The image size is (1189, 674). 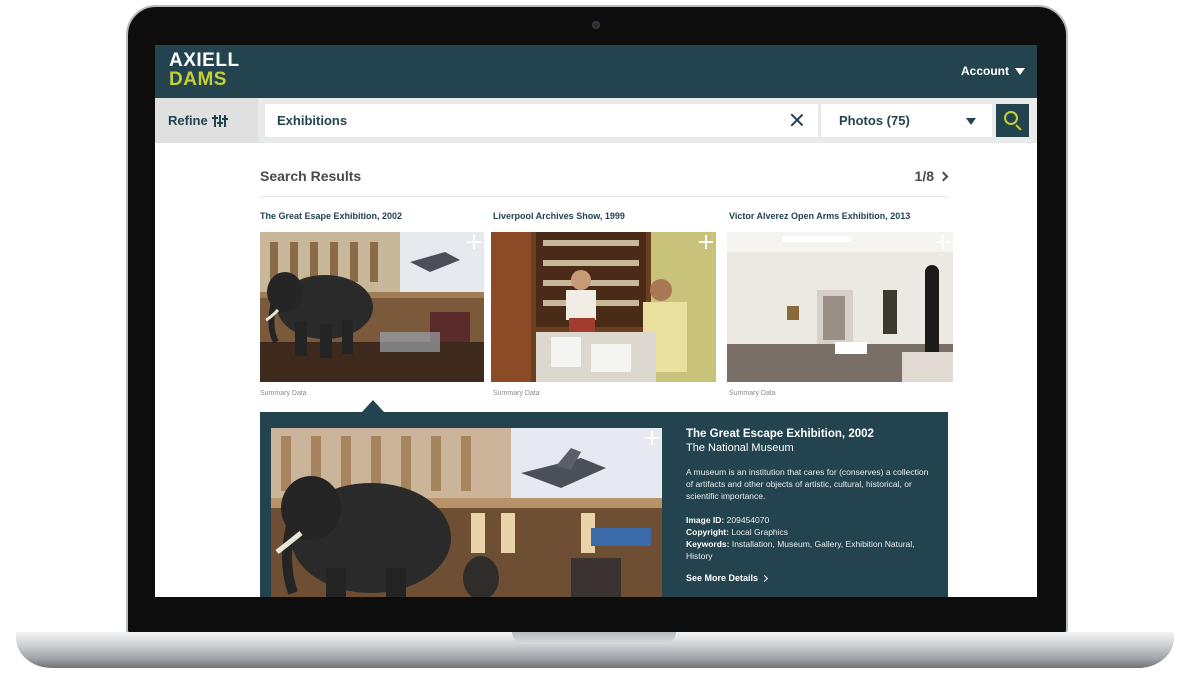 I want to click on search-icon, so click(x=1011, y=118).